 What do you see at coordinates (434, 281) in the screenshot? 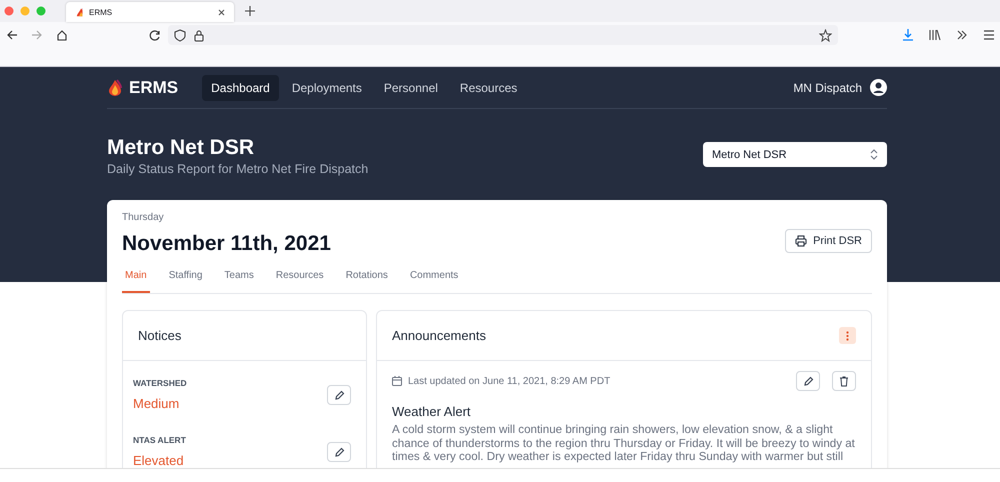
I see `tab: Comments` at bounding box center [434, 281].